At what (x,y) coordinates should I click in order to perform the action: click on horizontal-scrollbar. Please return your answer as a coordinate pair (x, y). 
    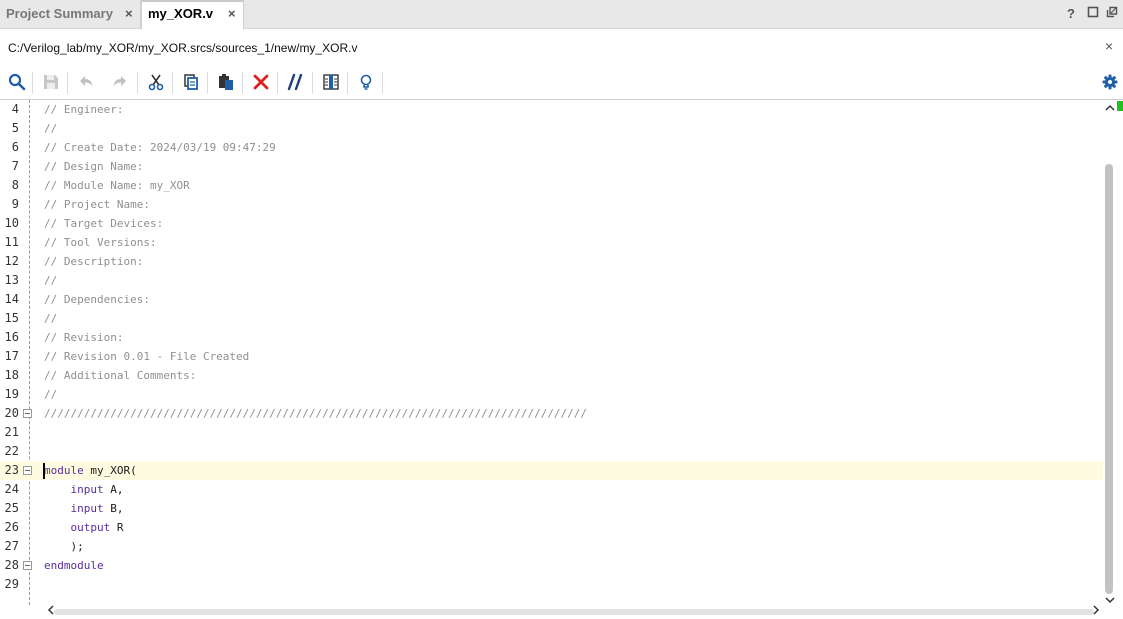
    Looking at the image, I should click on (571, 611).